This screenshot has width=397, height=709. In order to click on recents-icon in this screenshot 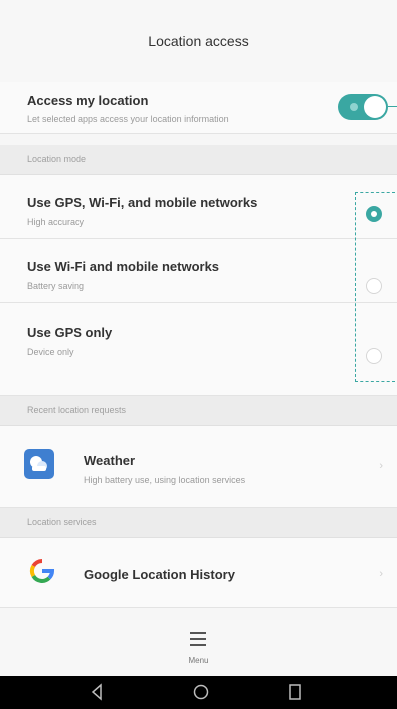, I will do `click(295, 692)`.